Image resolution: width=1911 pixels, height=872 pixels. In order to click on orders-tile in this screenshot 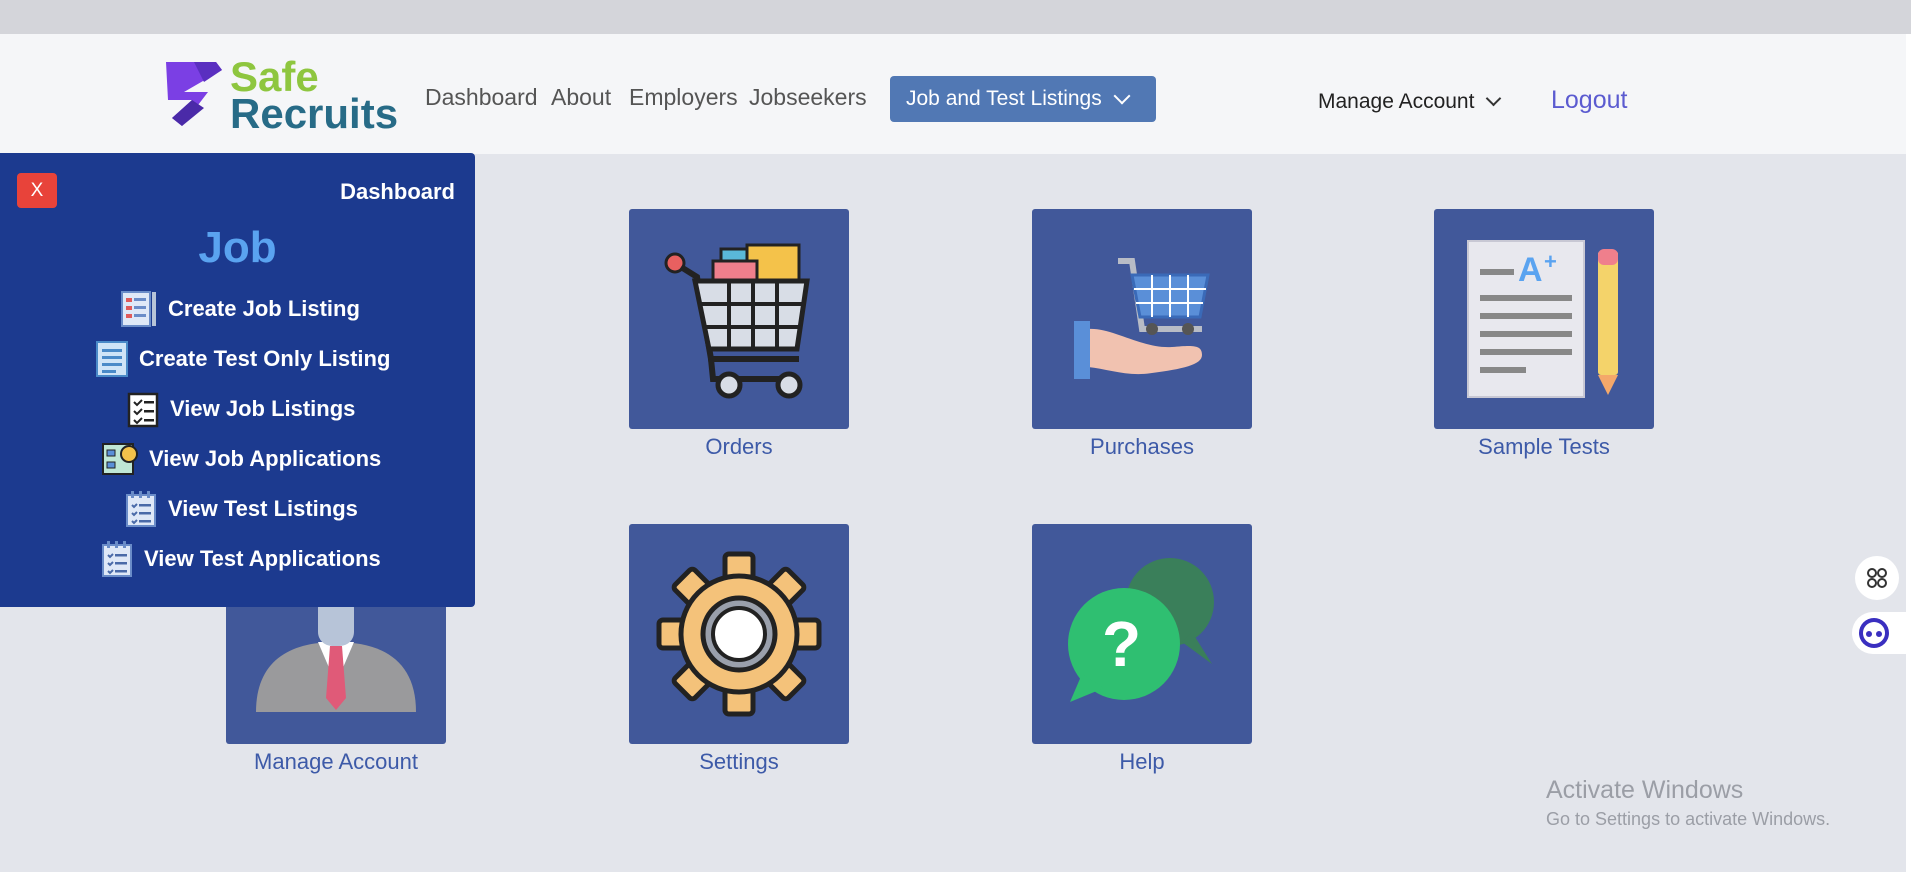, I will do `click(739, 319)`.